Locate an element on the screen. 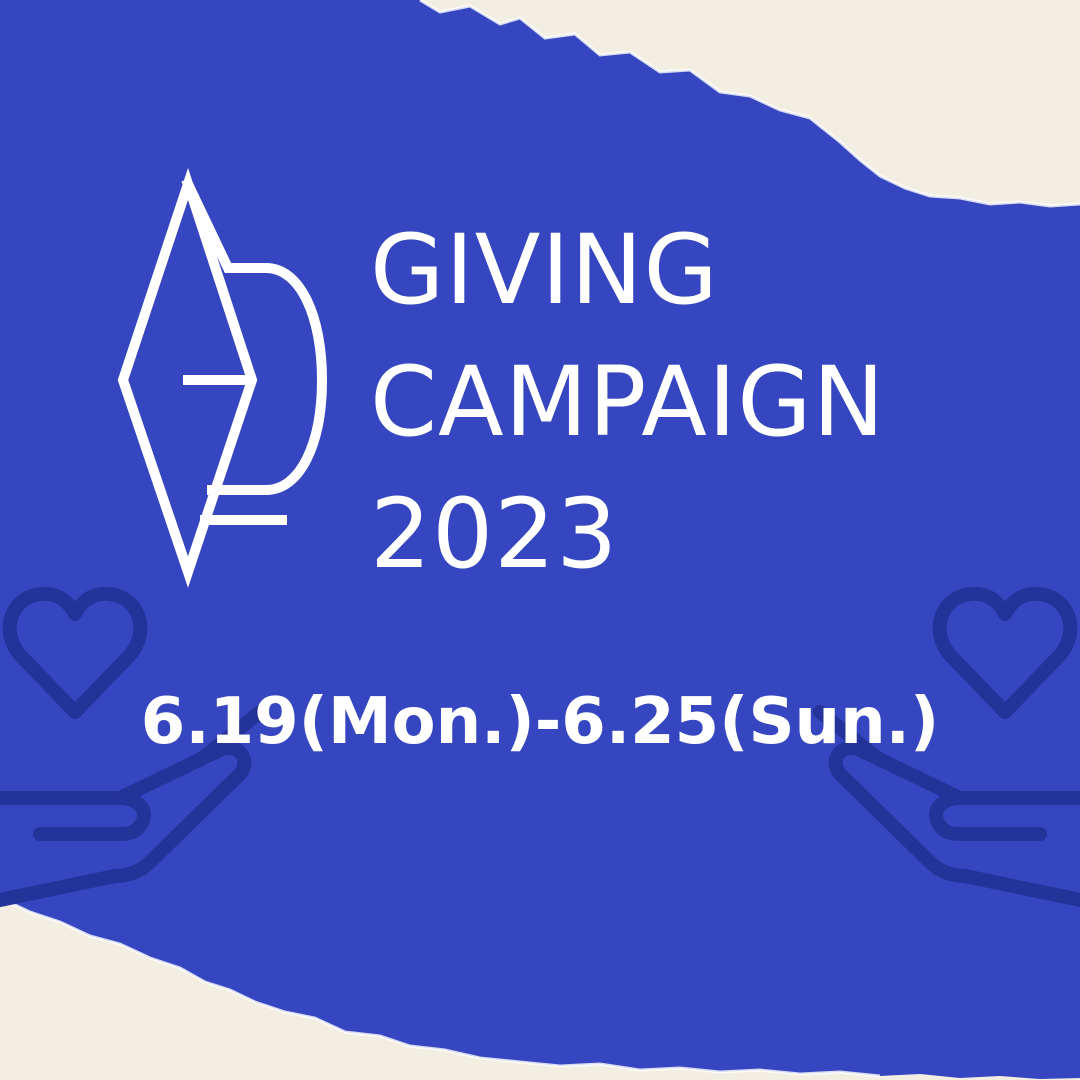 This screenshot has height=1080, width=1080. diamond-logo-icon is located at coordinates (222, 378).